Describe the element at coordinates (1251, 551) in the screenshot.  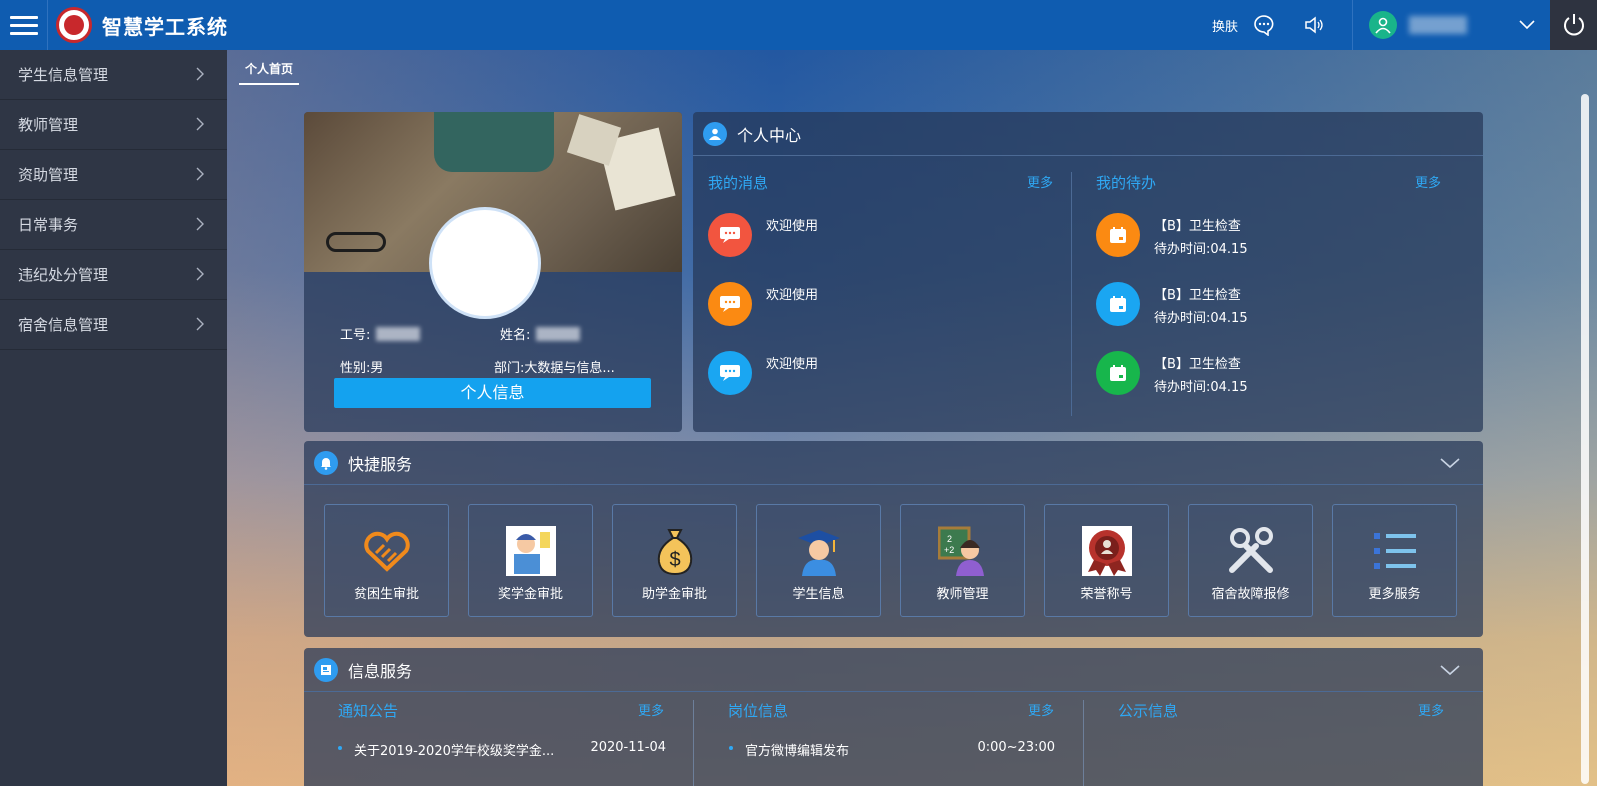
I see `tools-icon` at that location.